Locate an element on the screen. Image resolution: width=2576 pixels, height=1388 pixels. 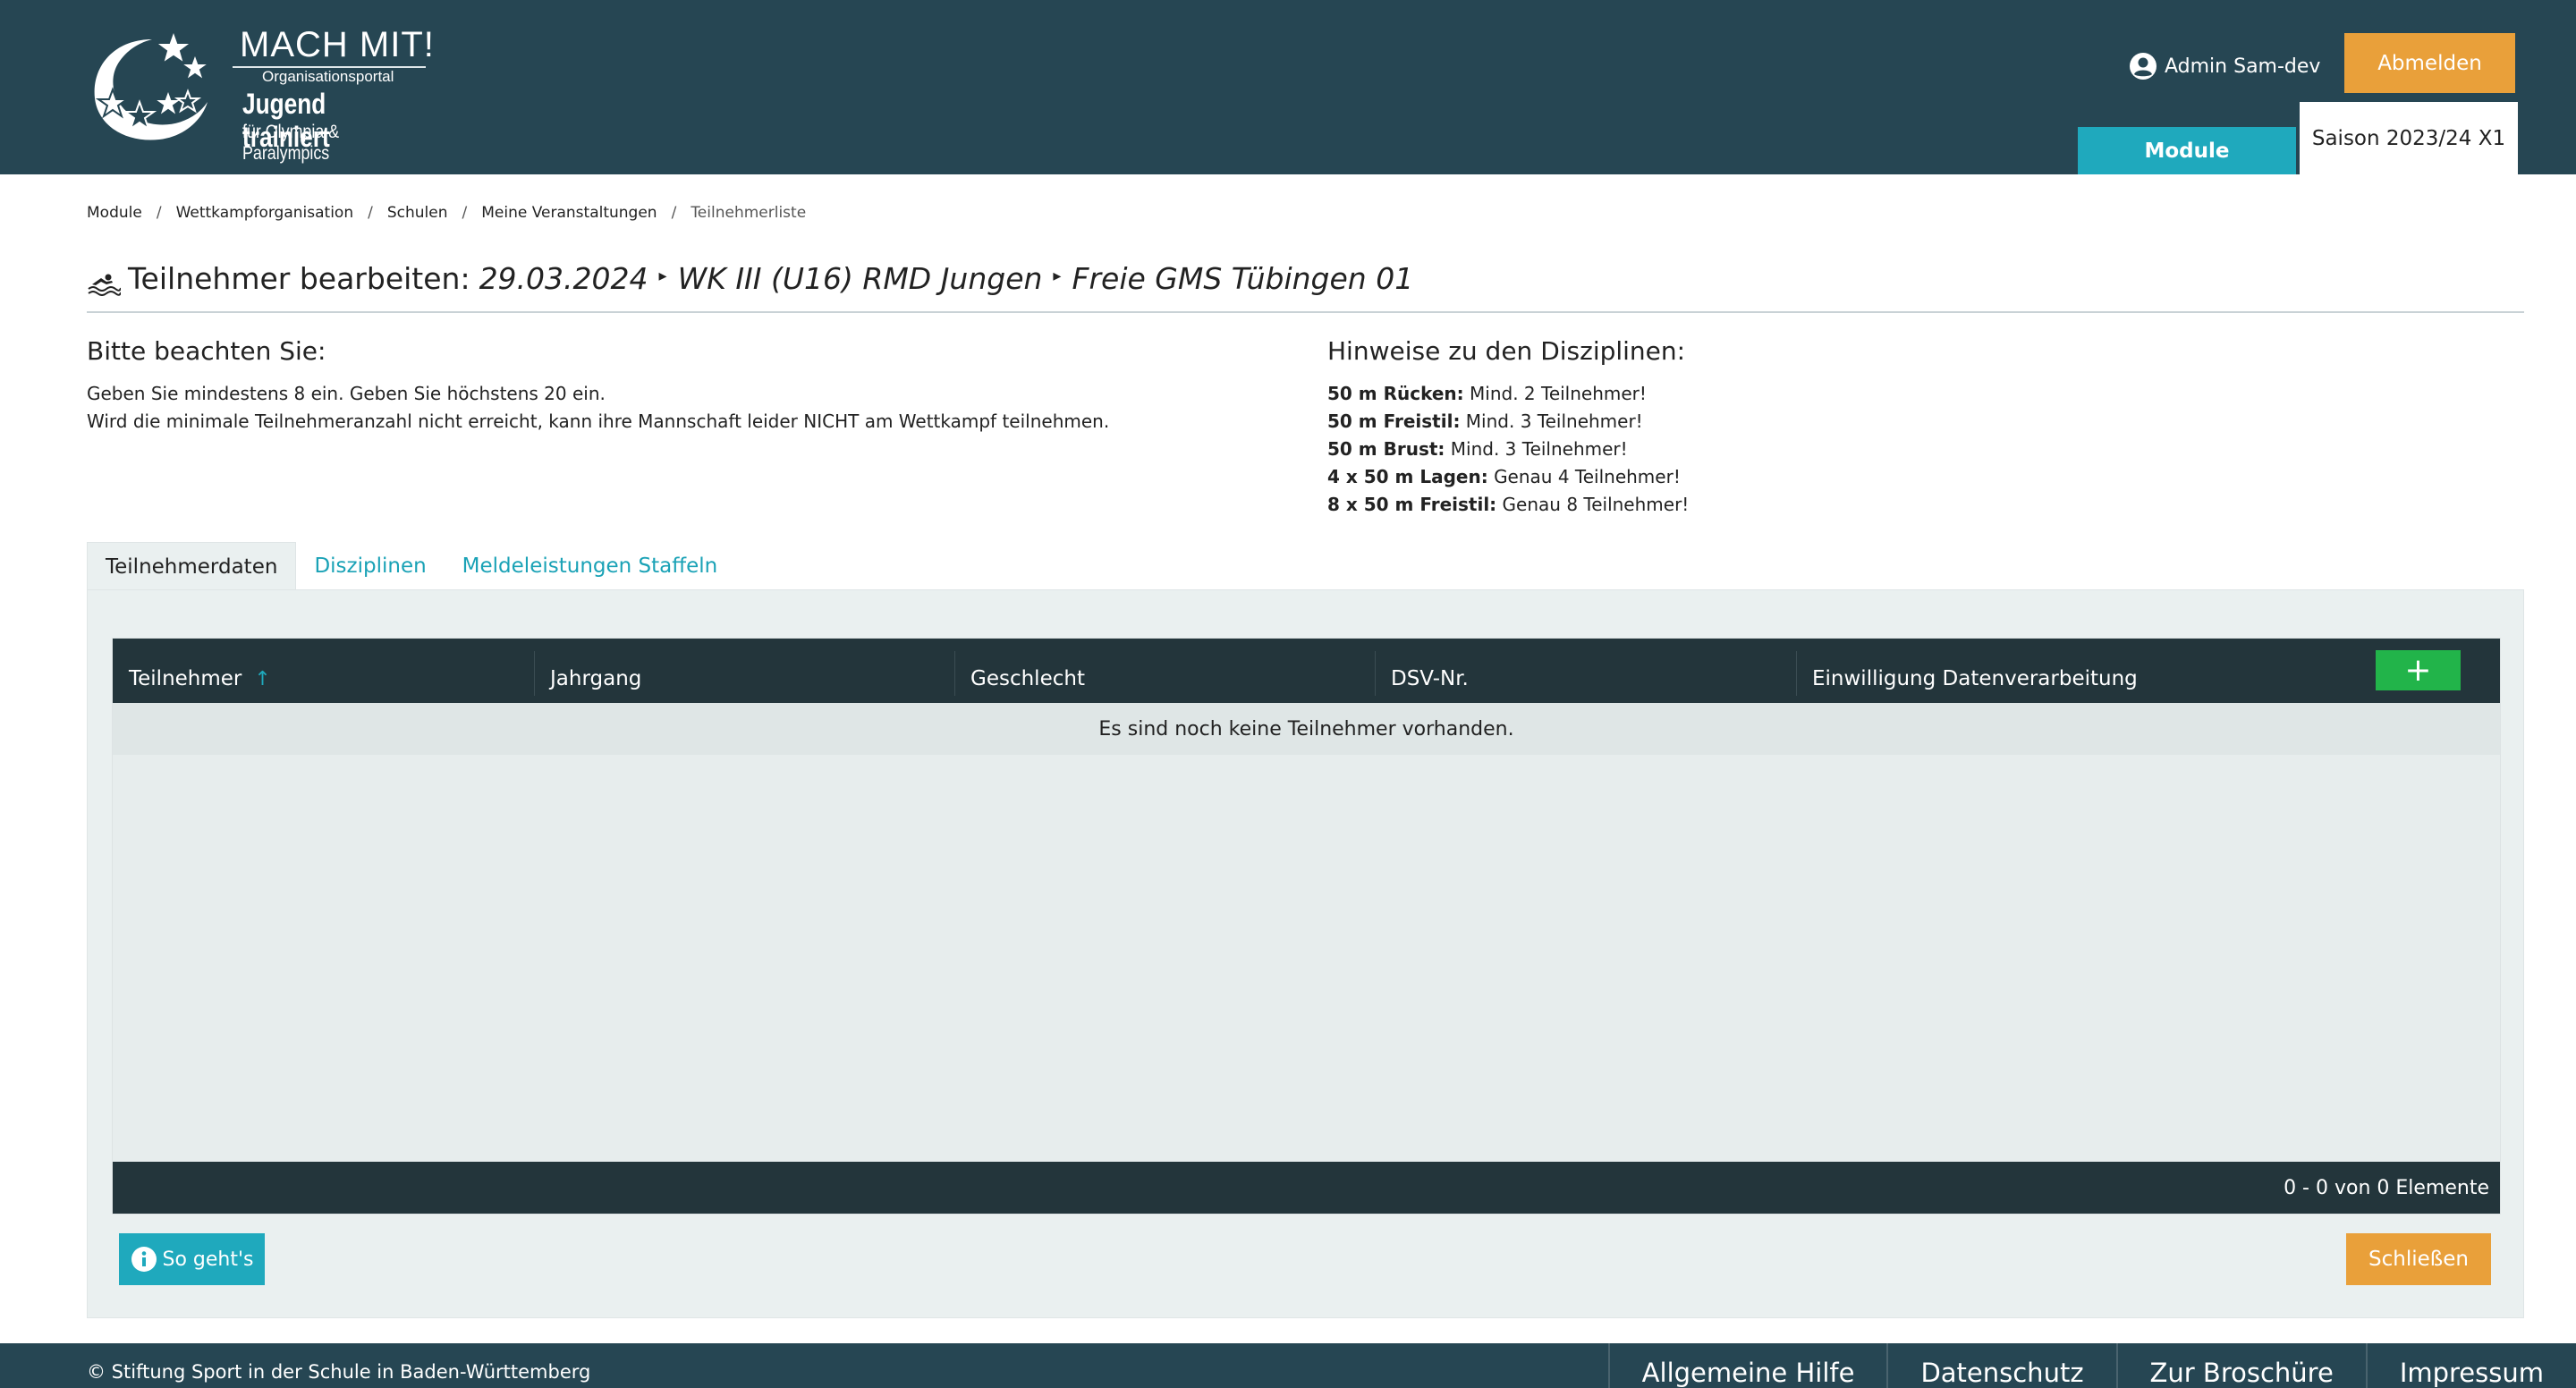
column-header-einwilligung: Einwilligung Datenverarbeitung is located at coordinates (1975, 671).